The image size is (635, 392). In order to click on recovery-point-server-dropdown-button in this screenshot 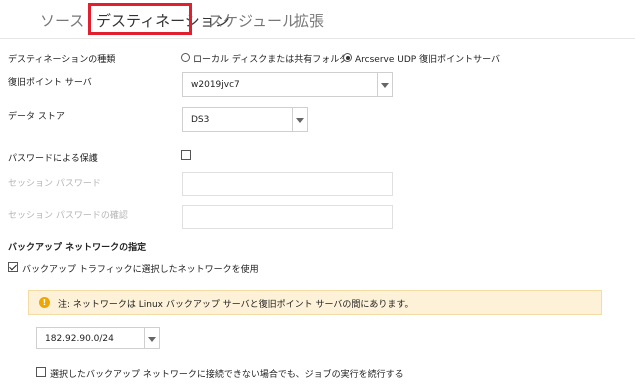, I will do `click(384, 84)`.